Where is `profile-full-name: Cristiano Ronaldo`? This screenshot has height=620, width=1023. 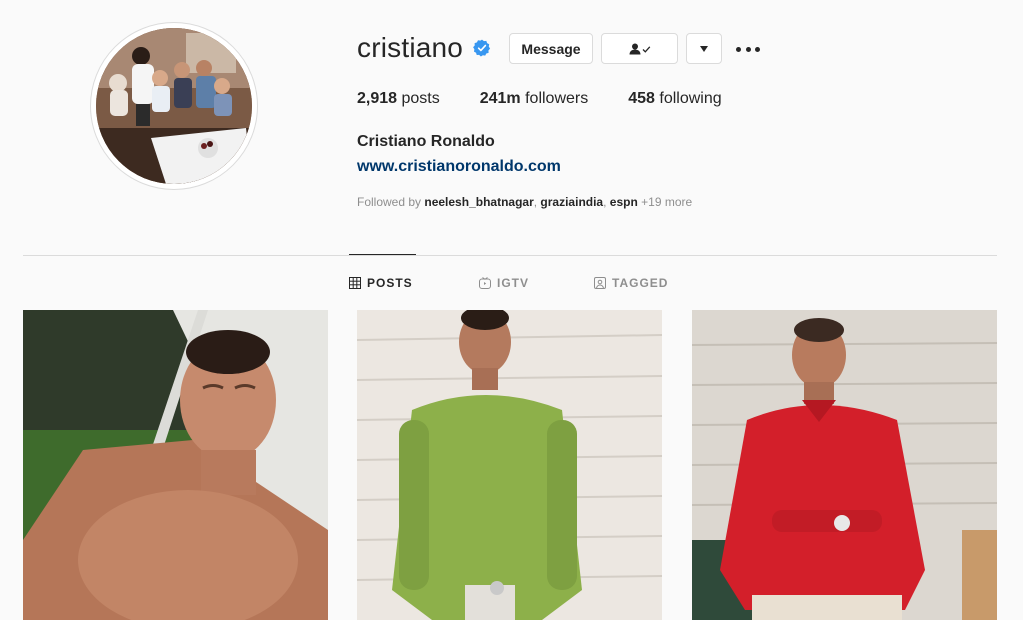 profile-full-name: Cristiano Ronaldo is located at coordinates (426, 141).